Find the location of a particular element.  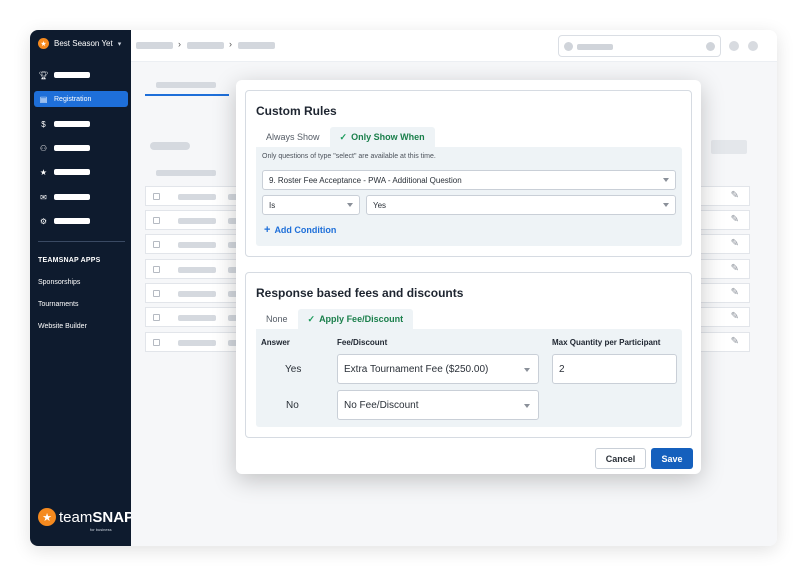

tab-always-show: Always Show is located at coordinates (293, 137).